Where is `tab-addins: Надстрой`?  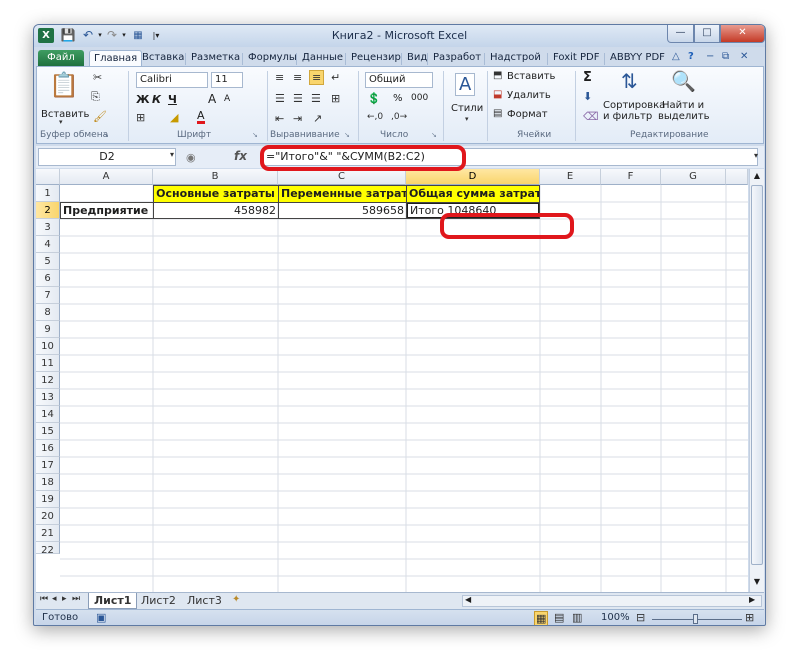
tab-addins: Надстрой is located at coordinates (515, 58).